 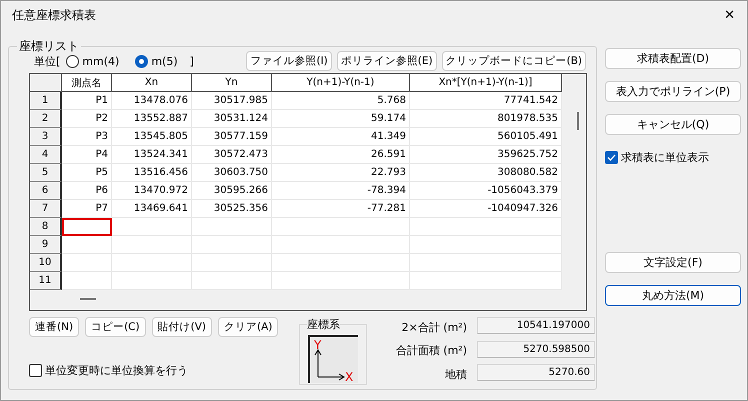 I want to click on table-cell: 41.349, so click(x=341, y=137).